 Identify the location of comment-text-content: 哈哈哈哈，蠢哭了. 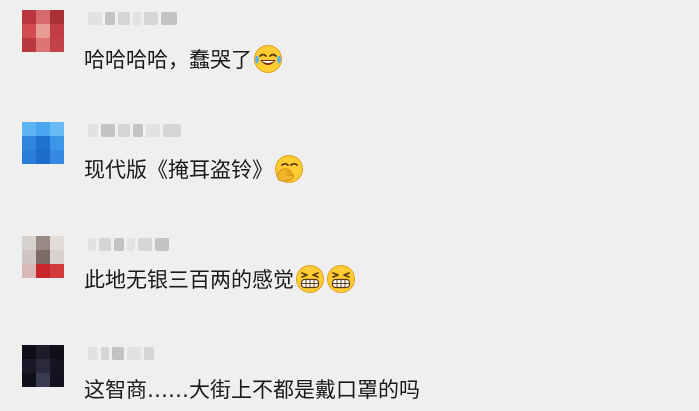
(168, 60).